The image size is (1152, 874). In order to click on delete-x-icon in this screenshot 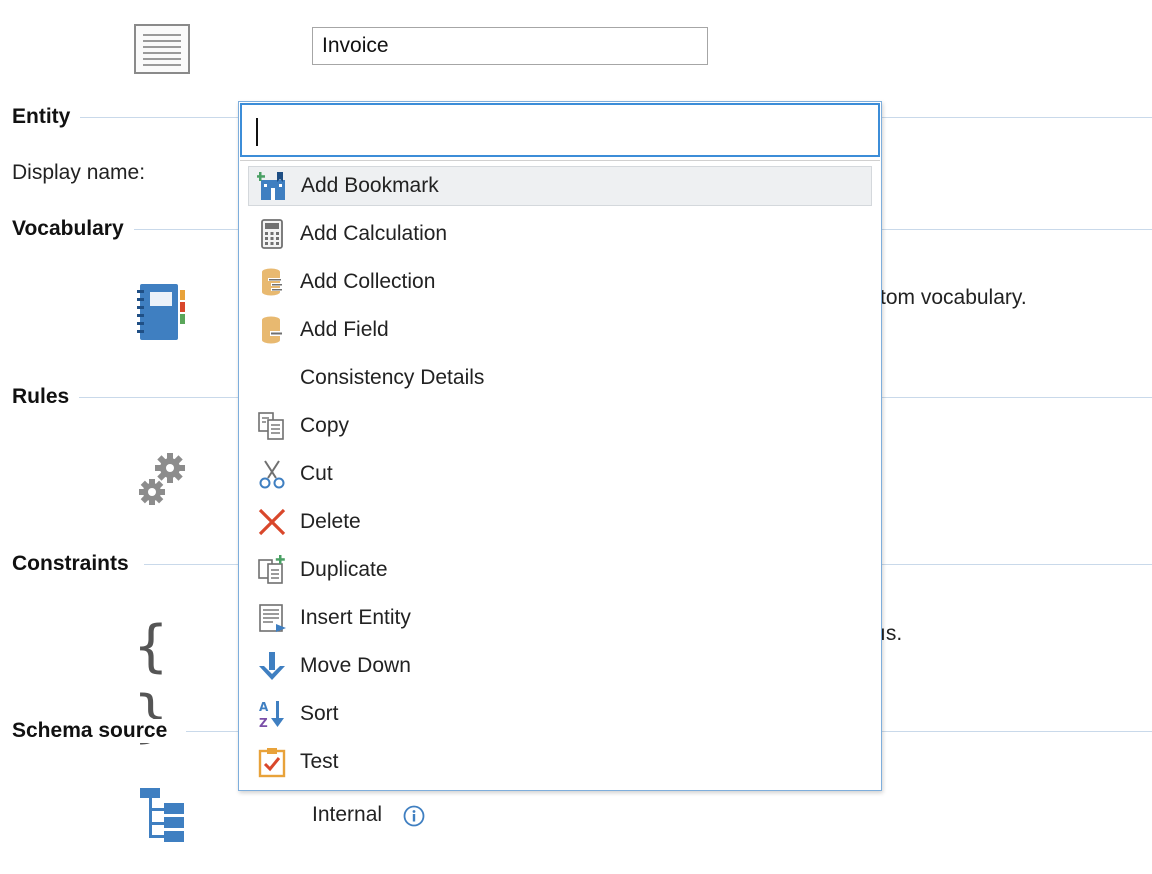, I will do `click(272, 522)`.